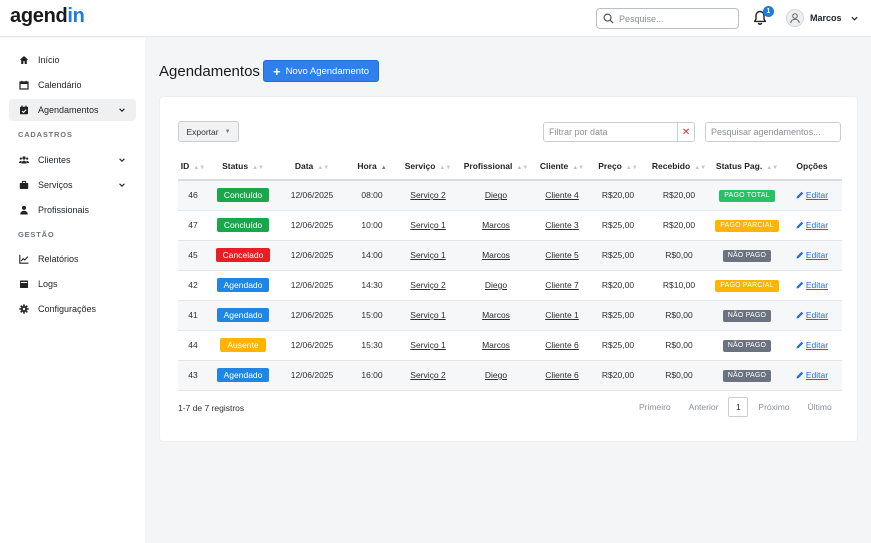 Image resolution: width=871 pixels, height=543 pixels. I want to click on search-input, so click(674, 18).